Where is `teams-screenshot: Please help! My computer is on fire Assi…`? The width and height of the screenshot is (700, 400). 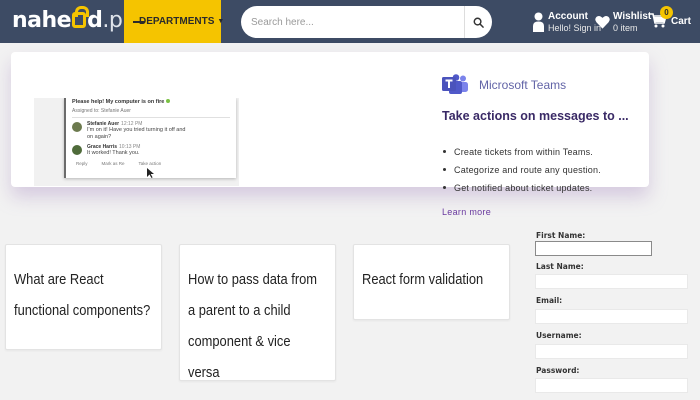
teams-screenshot: Please help! My computer is on fire Assi… is located at coordinates (136, 142).